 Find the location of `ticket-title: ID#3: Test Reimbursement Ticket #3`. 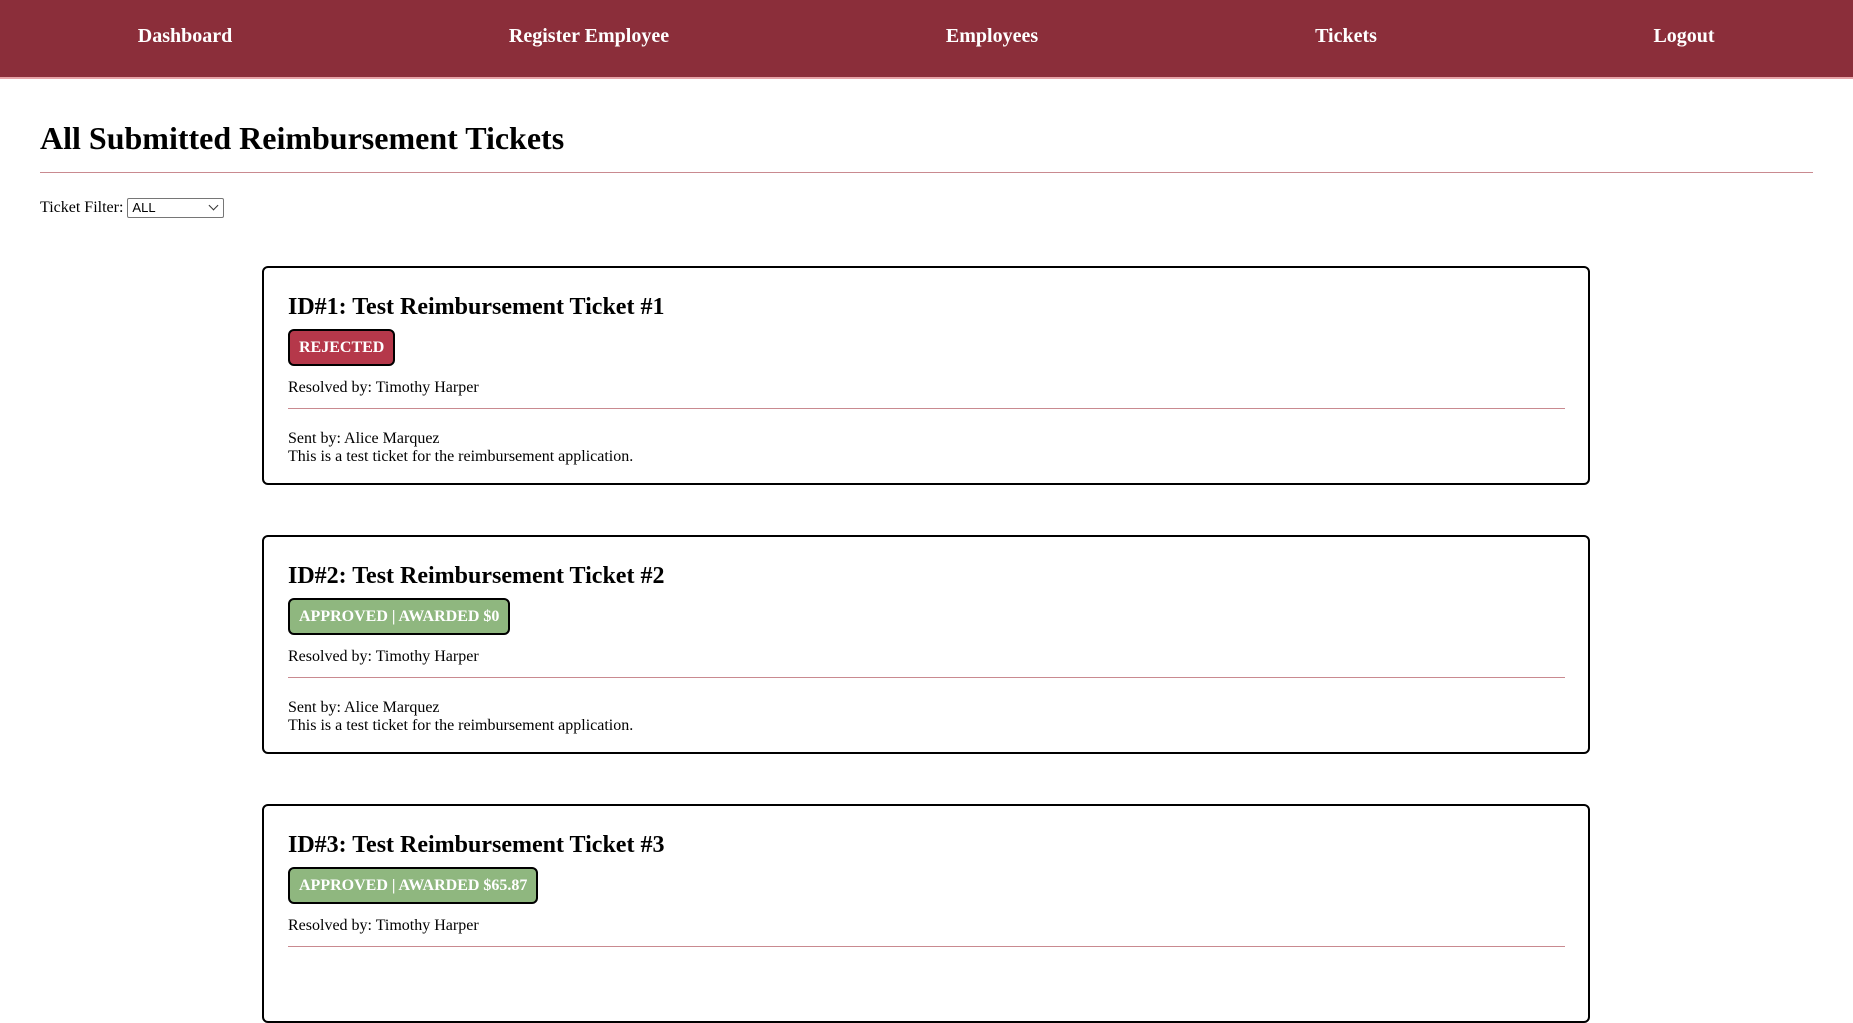

ticket-title: ID#3: Test Reimbursement Ticket #3 is located at coordinates (476, 845).